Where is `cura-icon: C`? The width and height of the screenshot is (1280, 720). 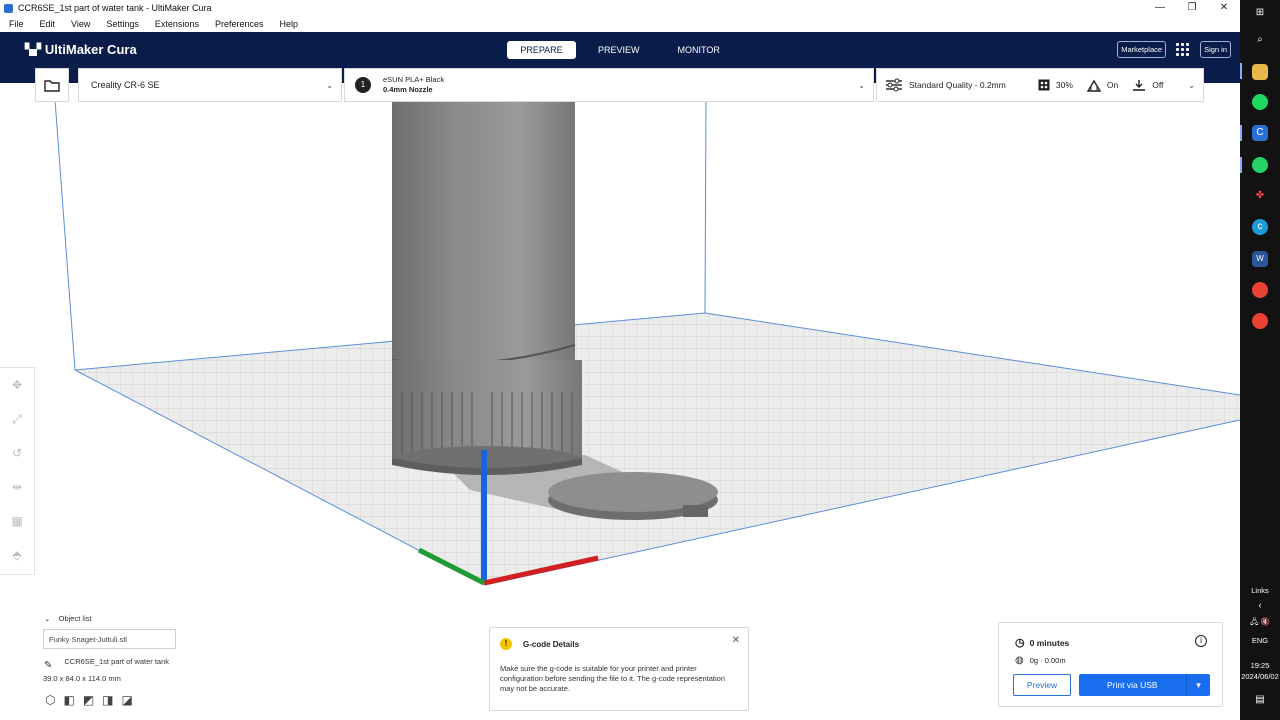 cura-icon: C is located at coordinates (1260, 133).